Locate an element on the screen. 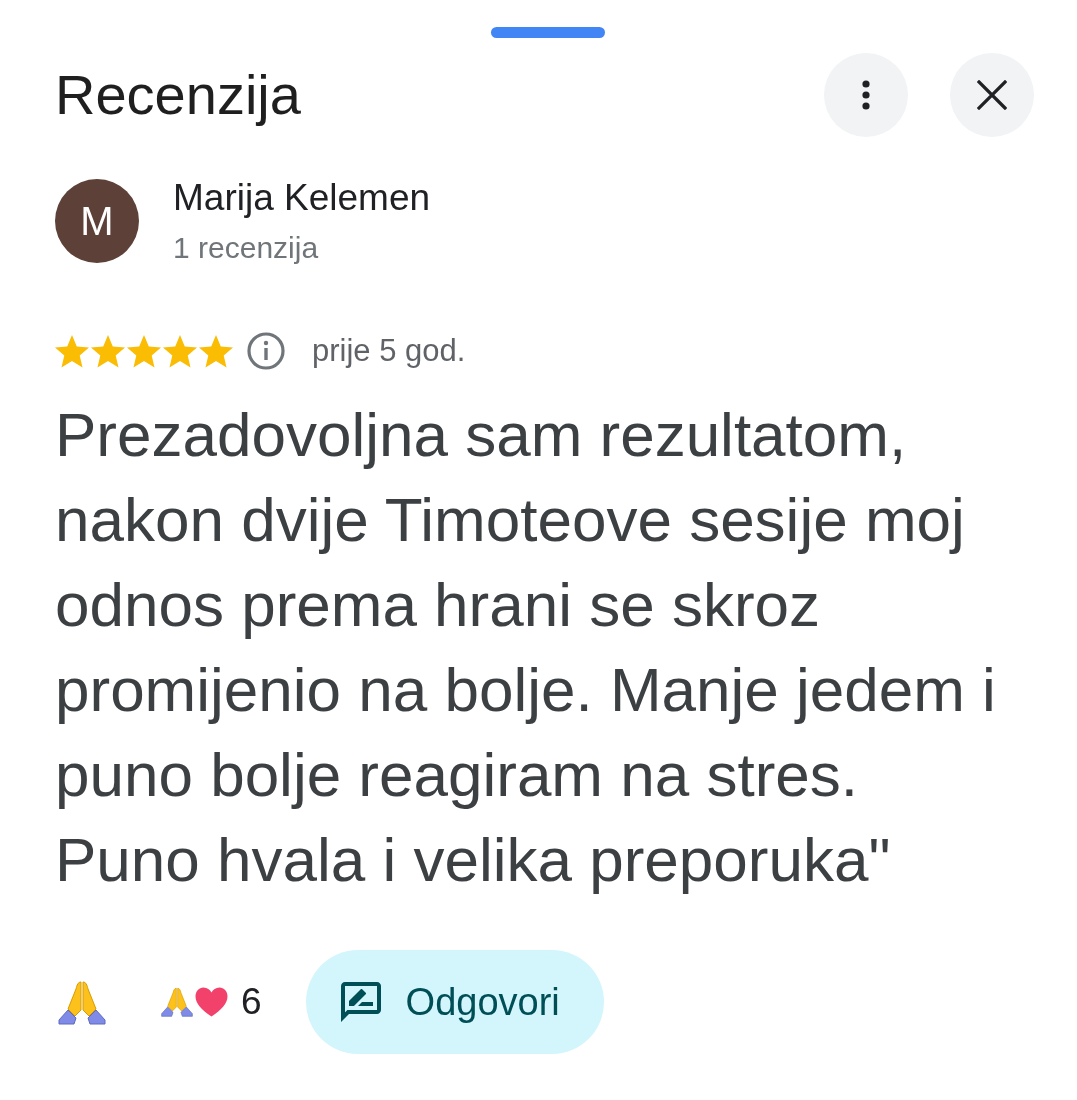  sheet-title: Recenzija is located at coordinates (178, 95).